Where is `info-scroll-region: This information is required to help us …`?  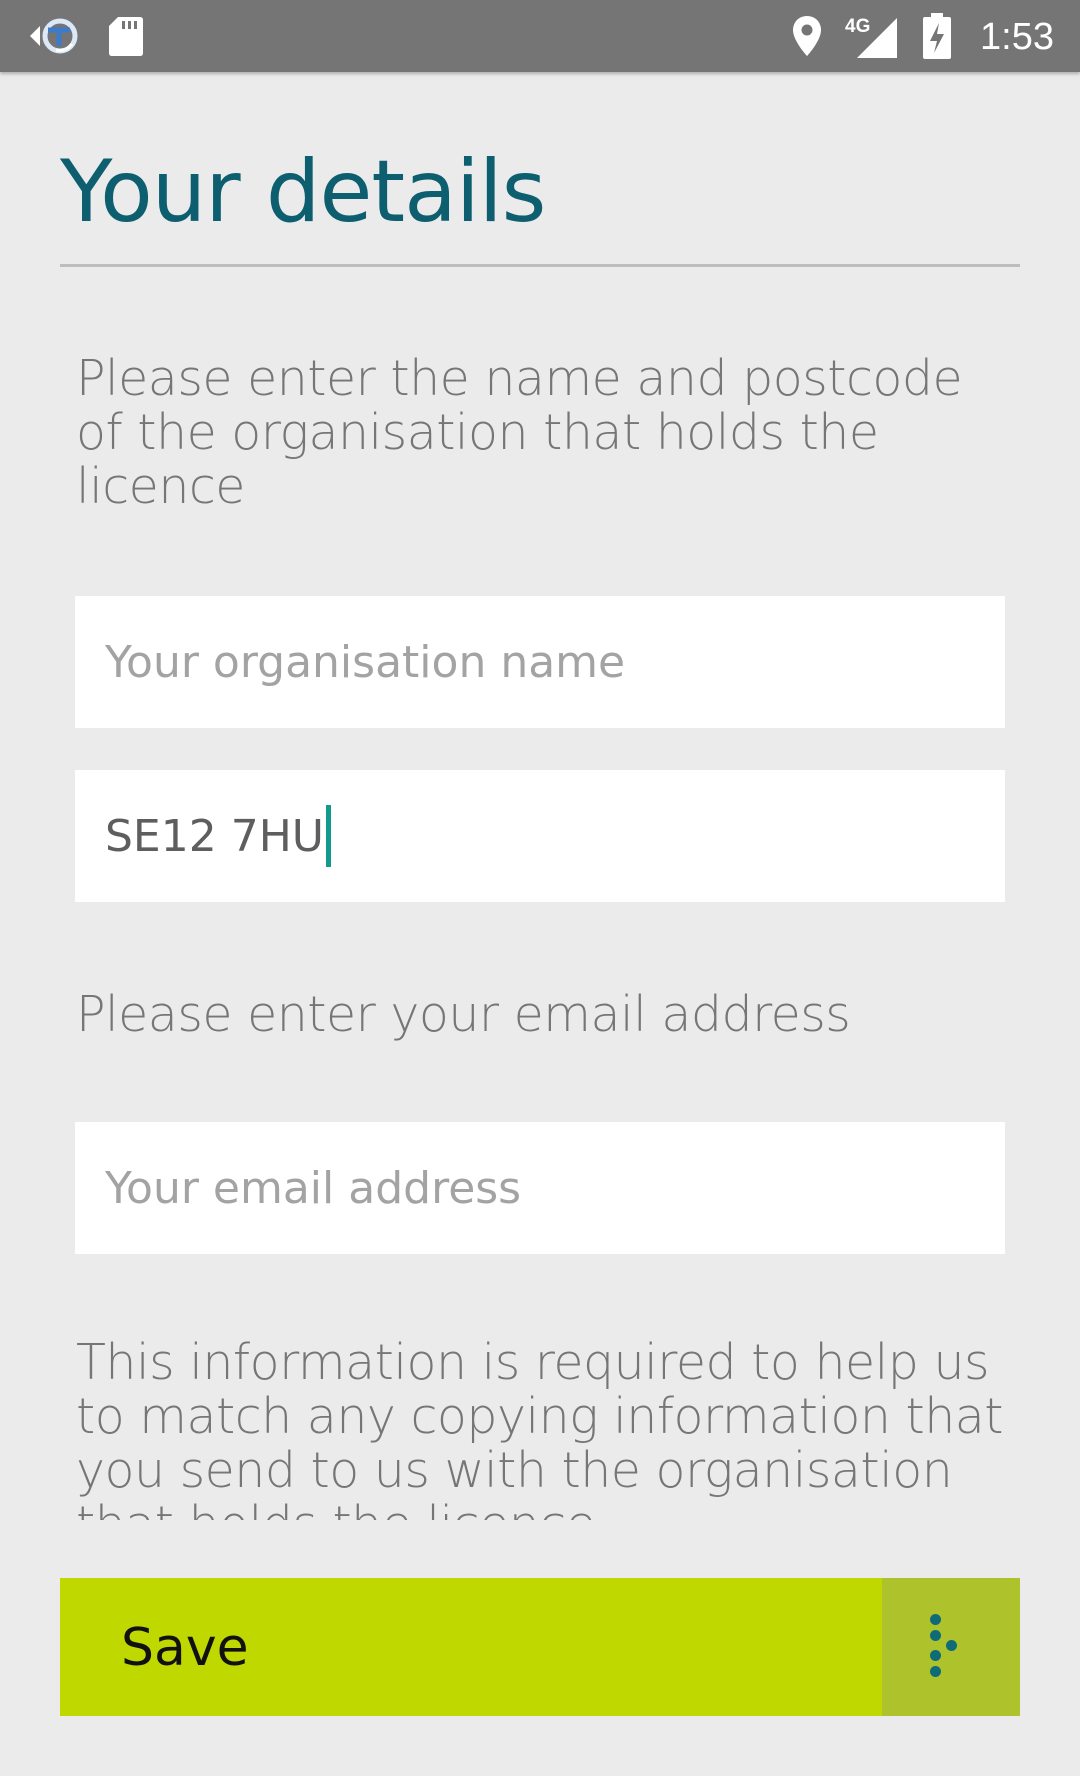 info-scroll-region: This information is required to help us … is located at coordinates (546, 1428).